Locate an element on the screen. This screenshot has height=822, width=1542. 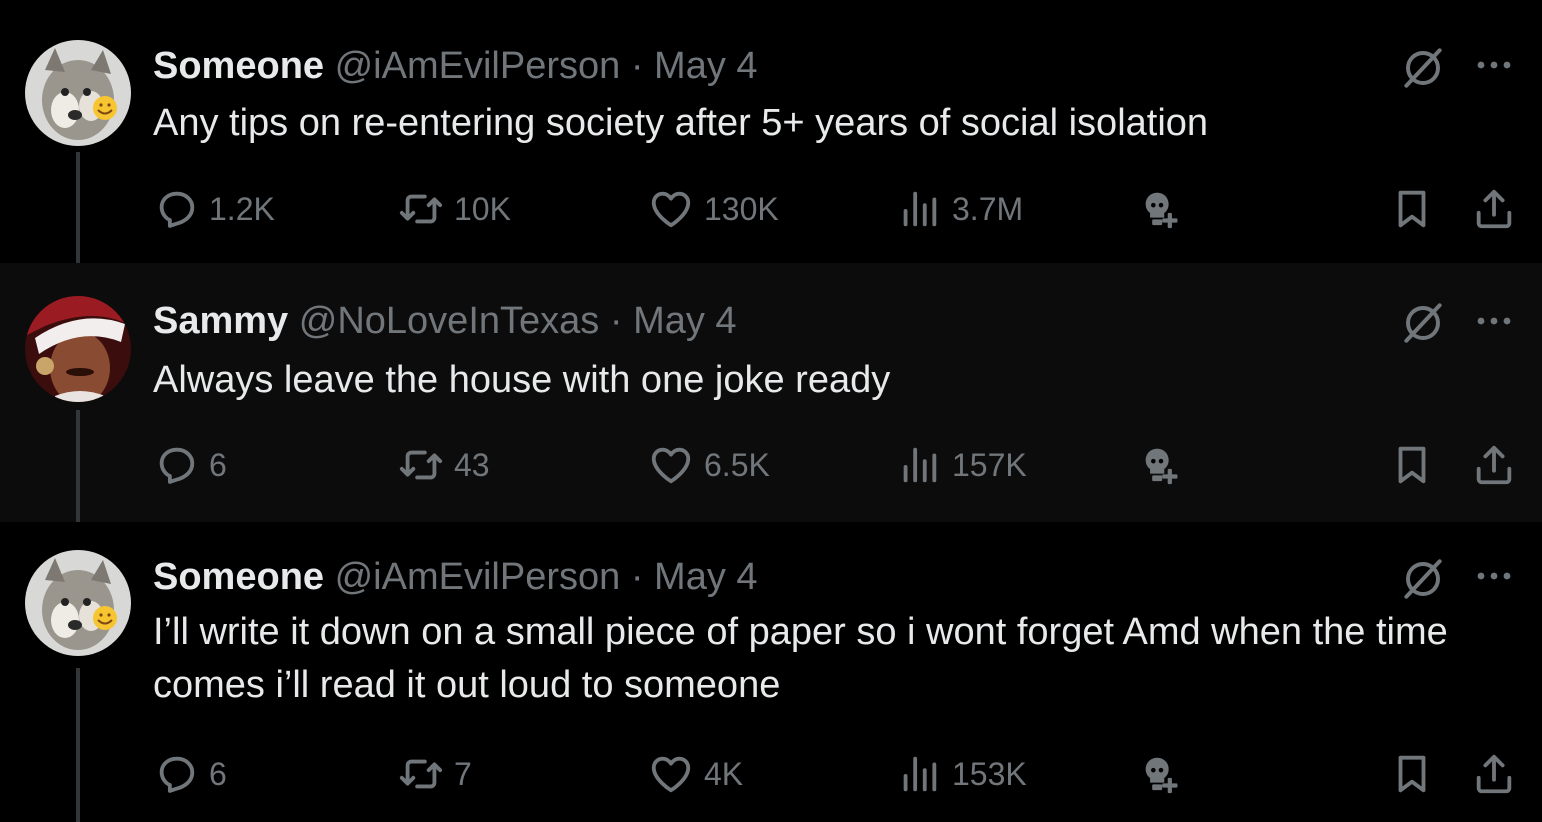
santa-hat-avatar-icon is located at coordinates (78, 349).